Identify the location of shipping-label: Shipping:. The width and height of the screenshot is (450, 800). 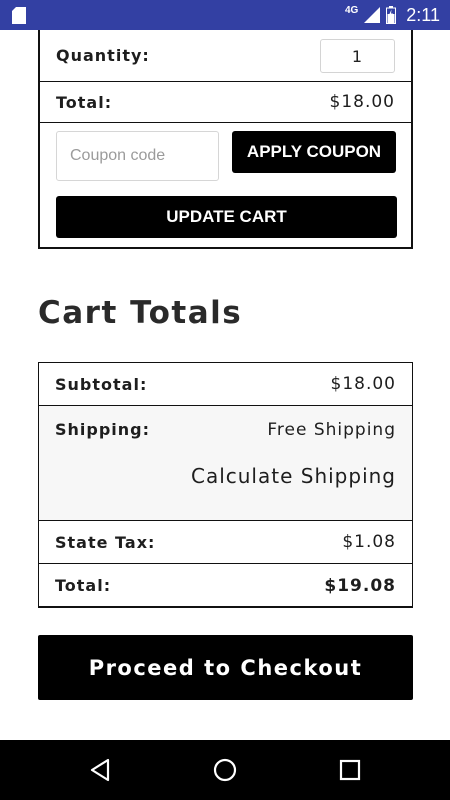
(103, 429).